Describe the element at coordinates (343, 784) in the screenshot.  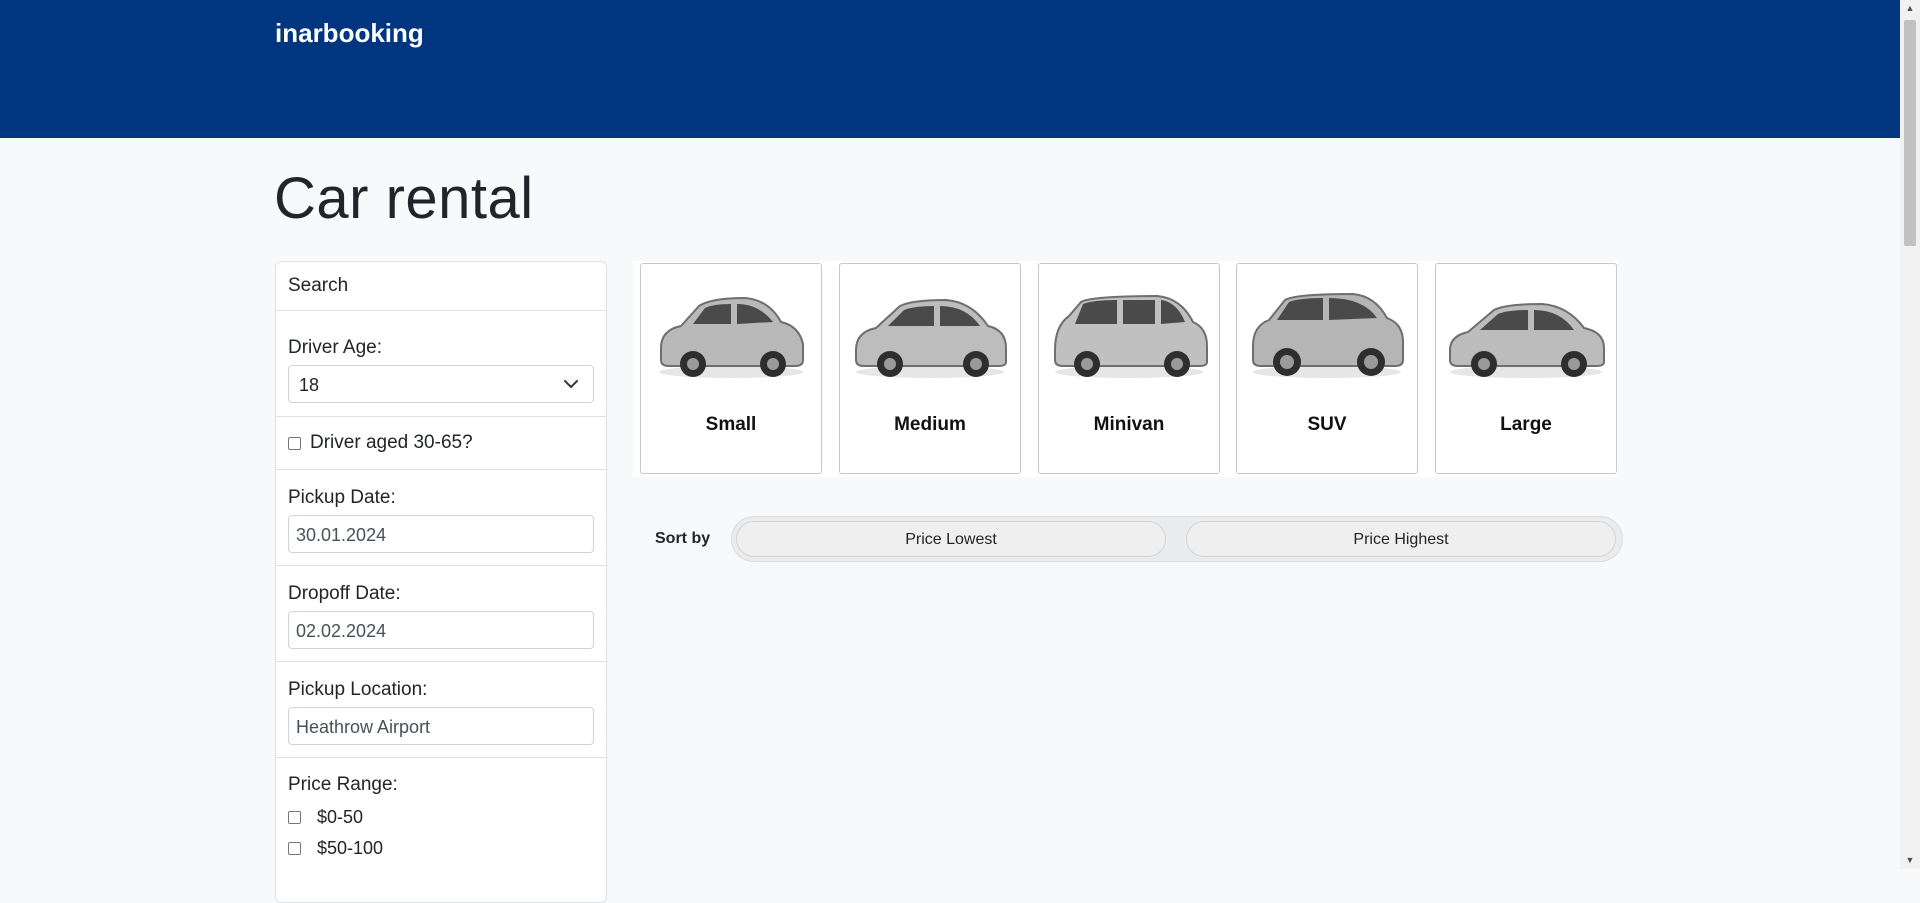
I see `price-range-label: Price Range:` at that location.